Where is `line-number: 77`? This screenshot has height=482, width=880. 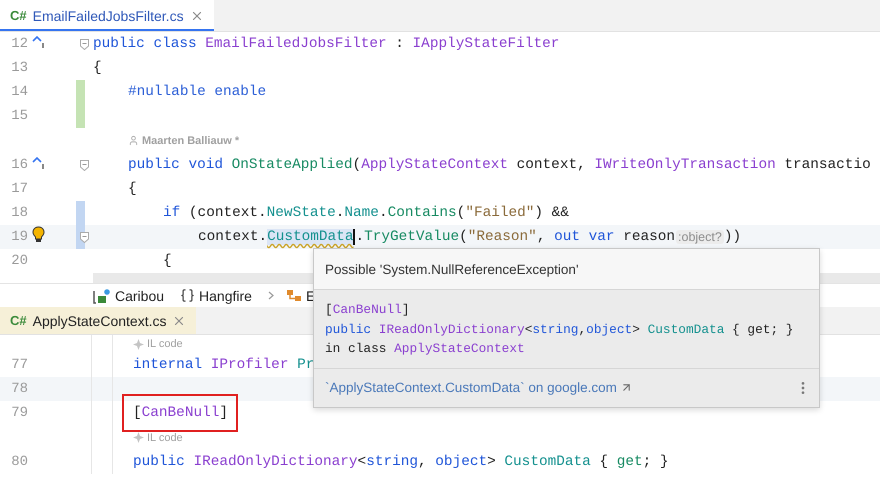 line-number: 77 is located at coordinates (19, 365).